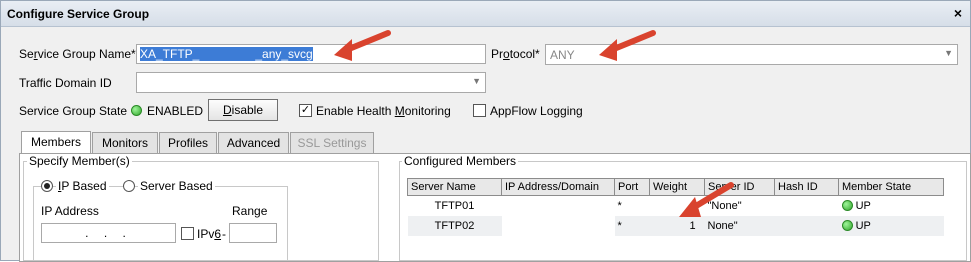  What do you see at coordinates (958, 13) in the screenshot?
I see `close-icon: ×` at bounding box center [958, 13].